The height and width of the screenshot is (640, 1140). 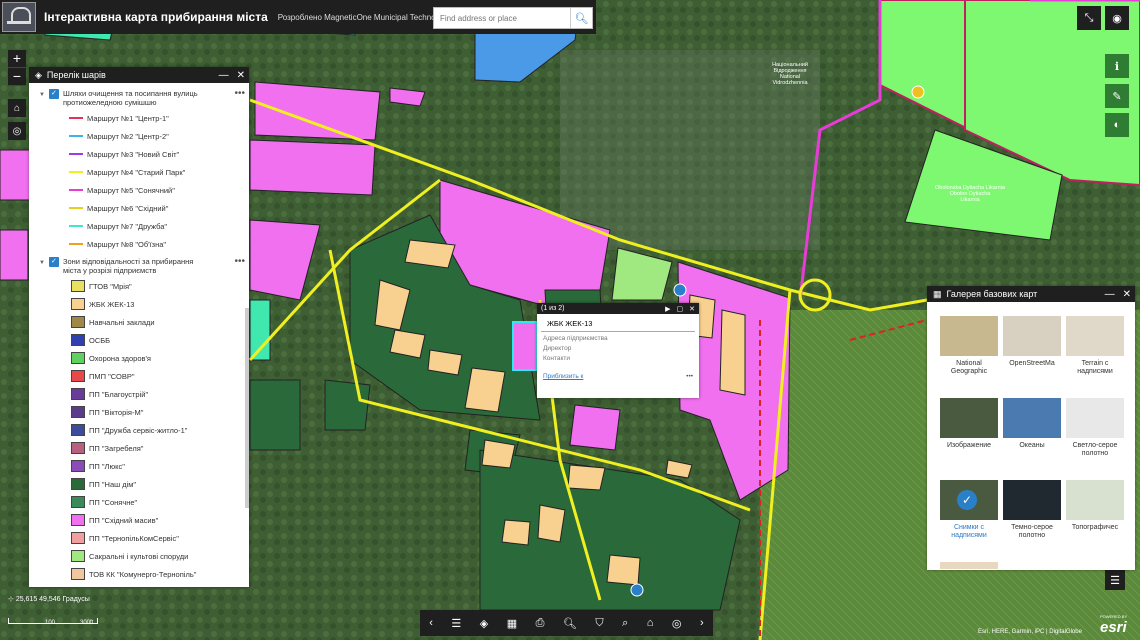 What do you see at coordinates (677, 623) in the screenshot?
I see `info-icon: ◎` at bounding box center [677, 623].